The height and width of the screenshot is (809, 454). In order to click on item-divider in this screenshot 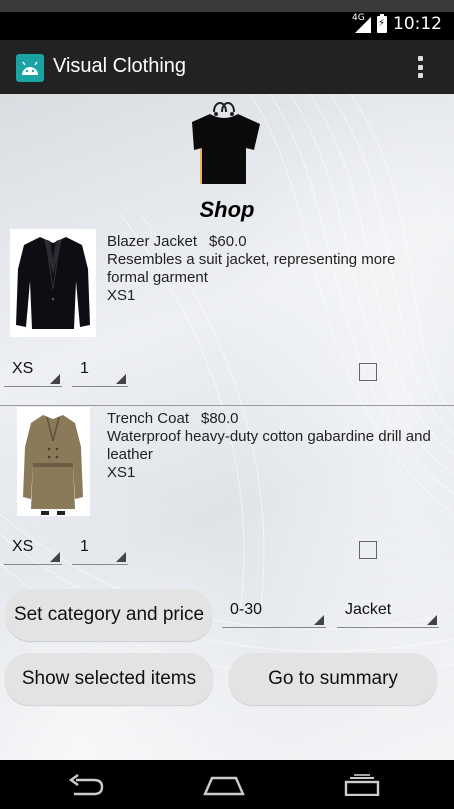, I will do `click(227, 405)`.